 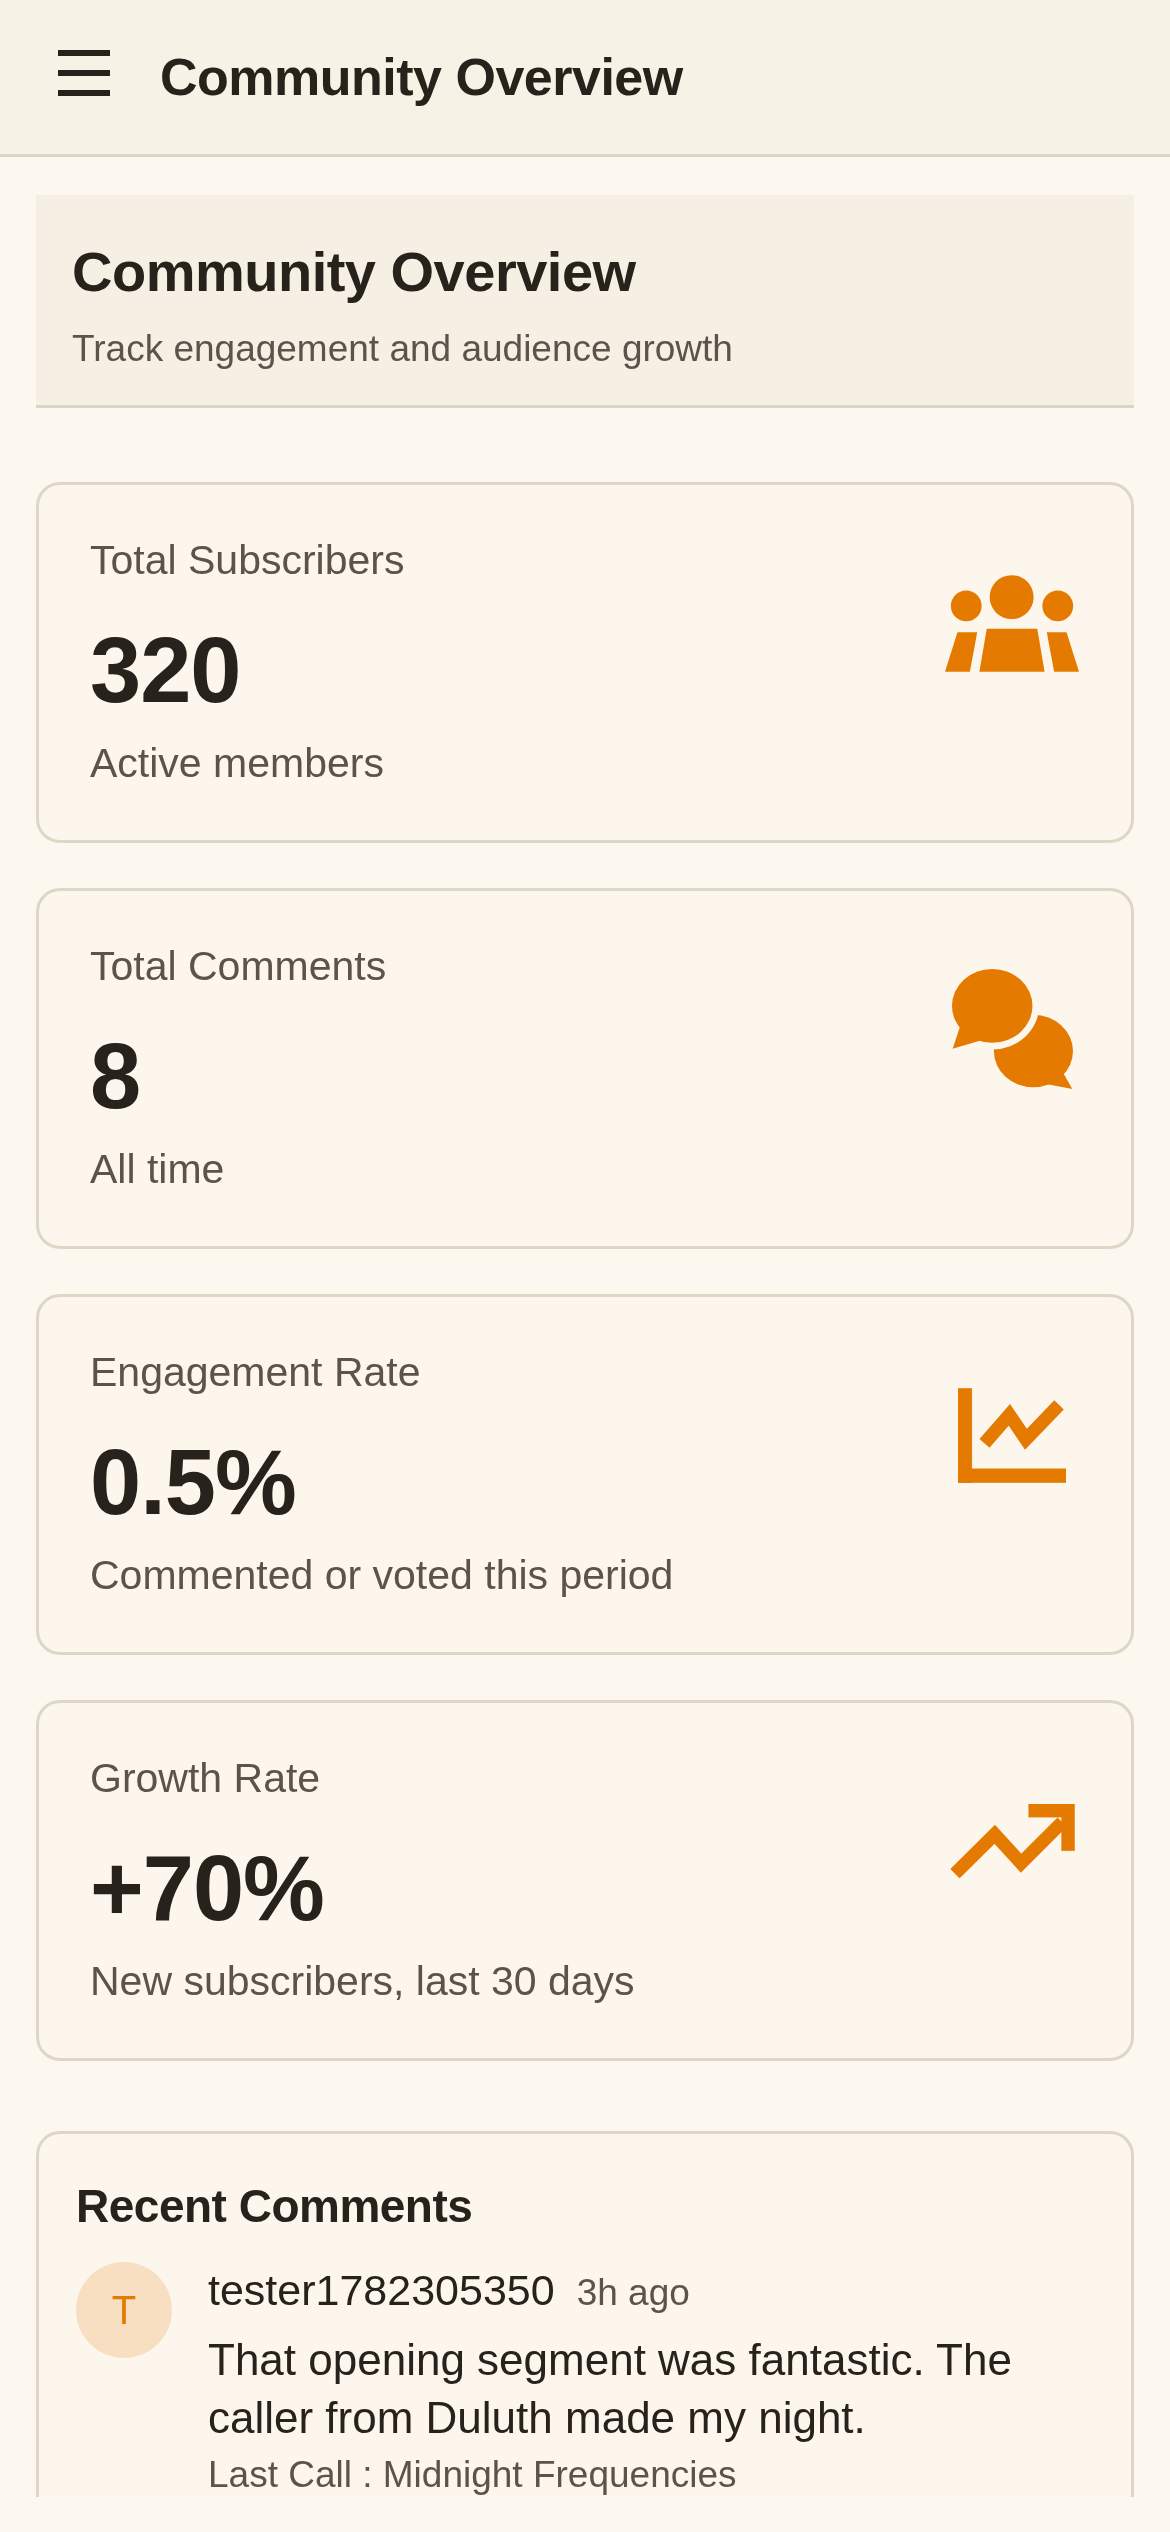 What do you see at coordinates (354, 272) in the screenshot?
I see `page-title: Community Overview` at bounding box center [354, 272].